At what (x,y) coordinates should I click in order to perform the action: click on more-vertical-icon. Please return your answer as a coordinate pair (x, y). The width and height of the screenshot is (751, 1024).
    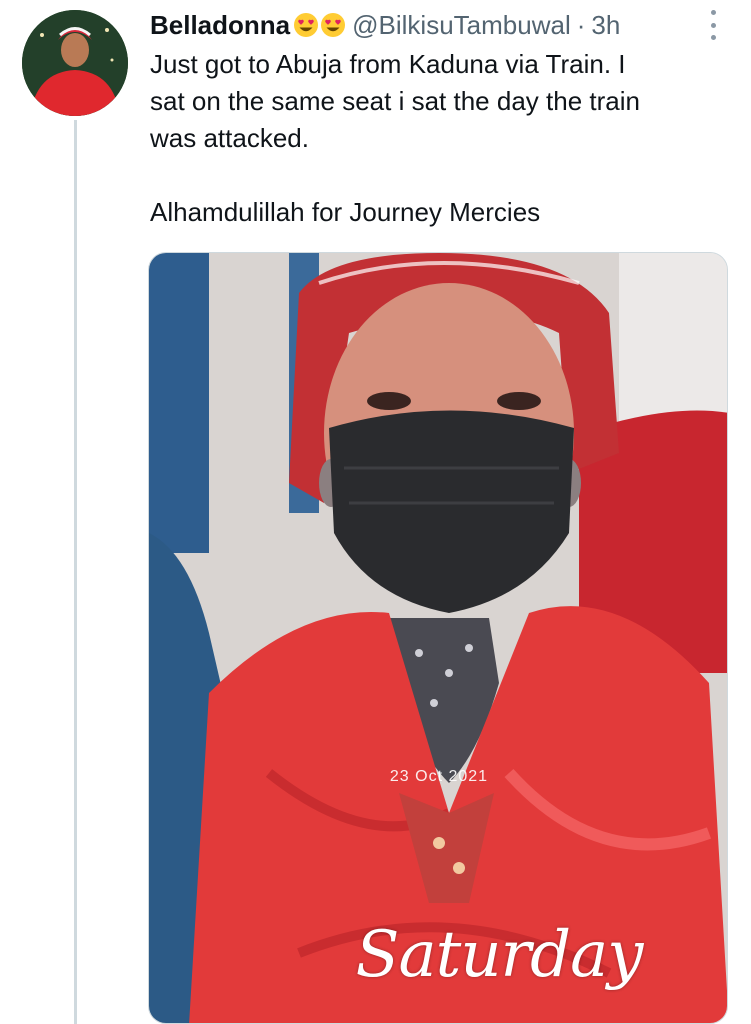
    Looking at the image, I should click on (713, 25).